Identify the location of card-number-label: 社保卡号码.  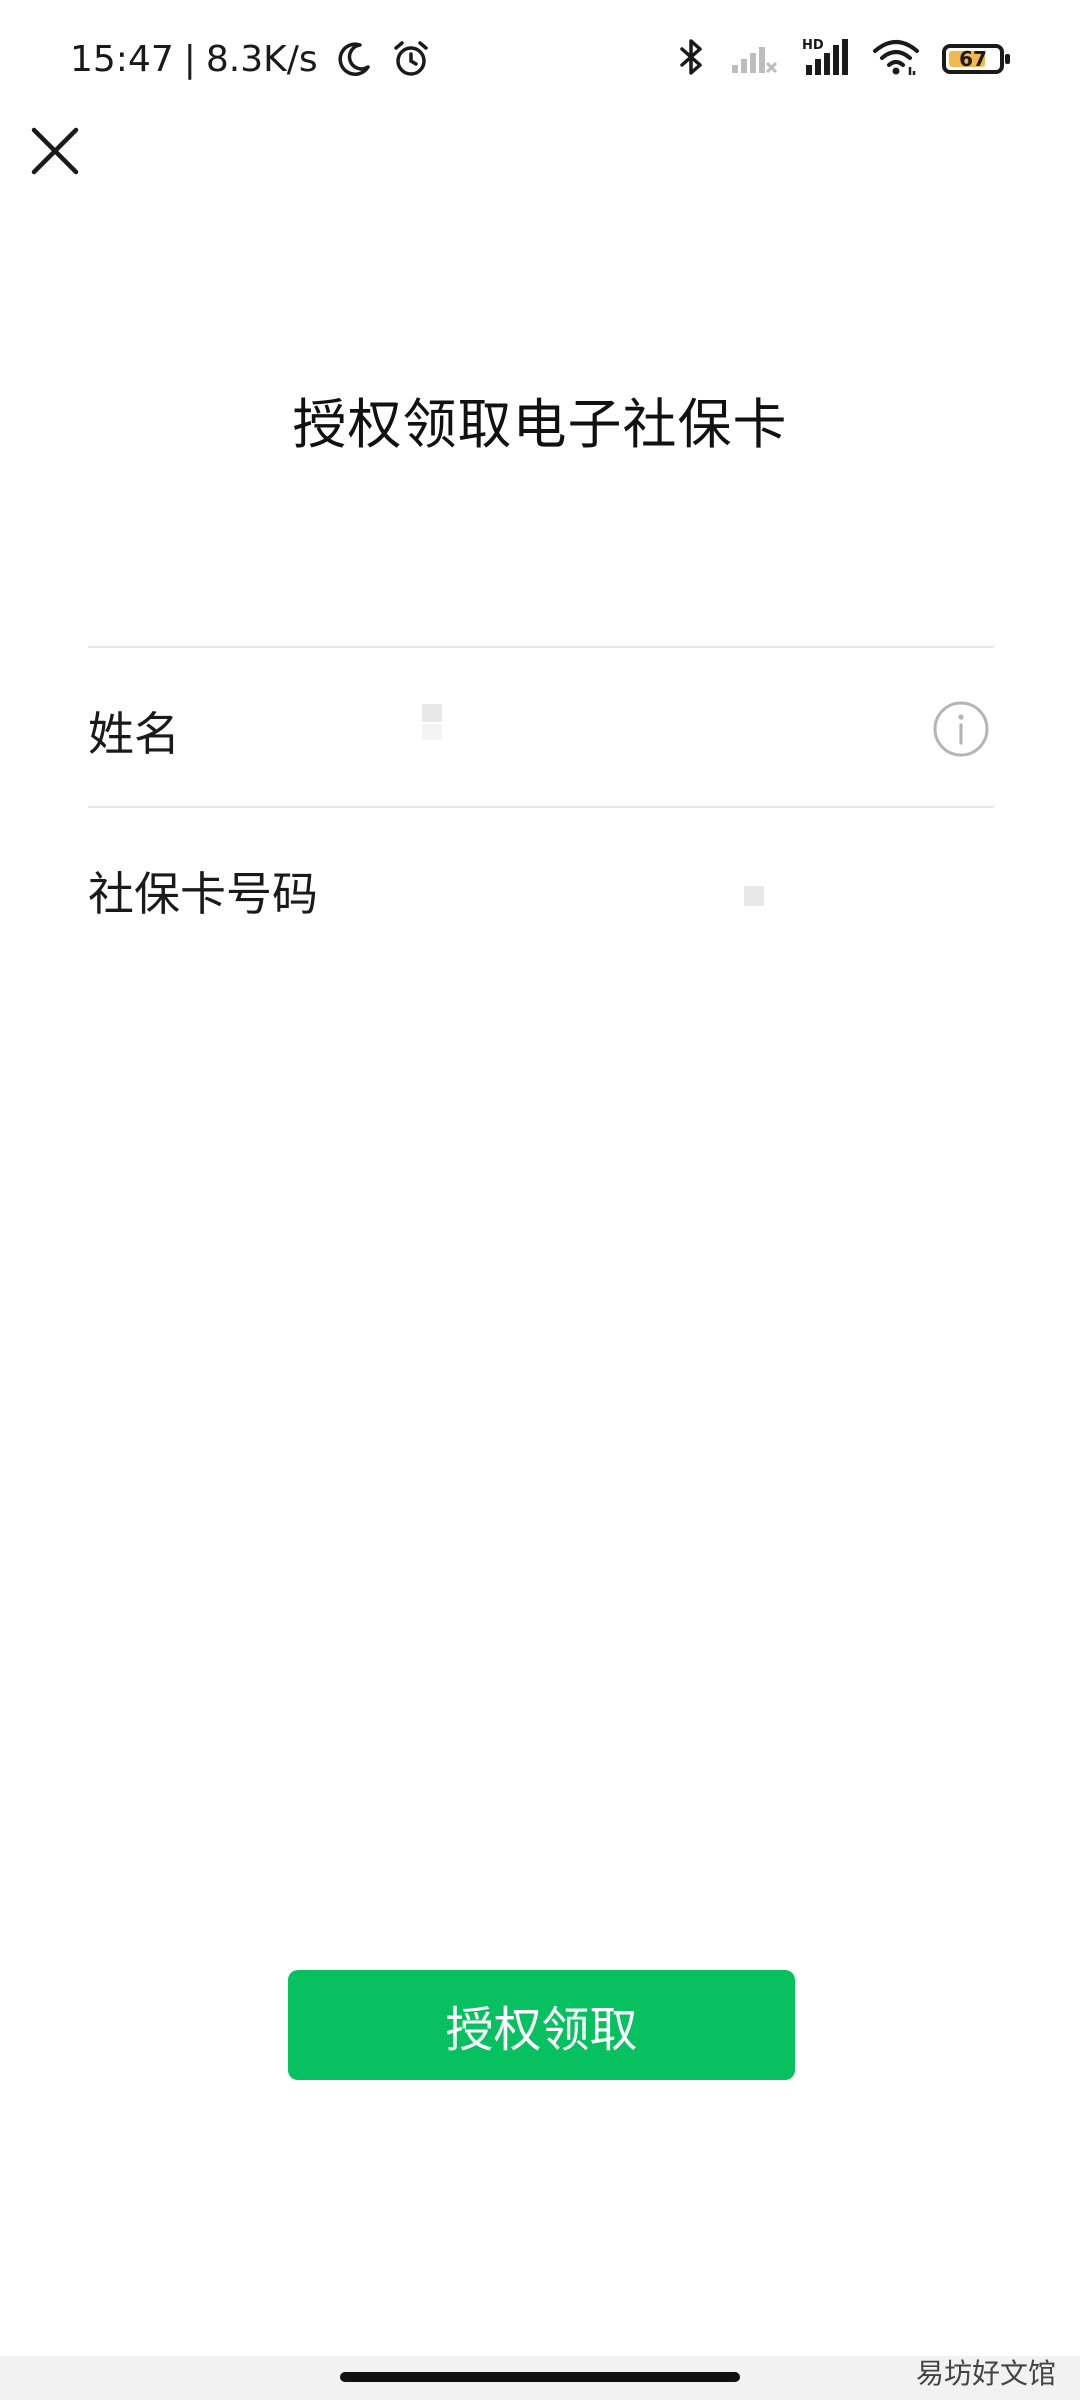
(203, 894).